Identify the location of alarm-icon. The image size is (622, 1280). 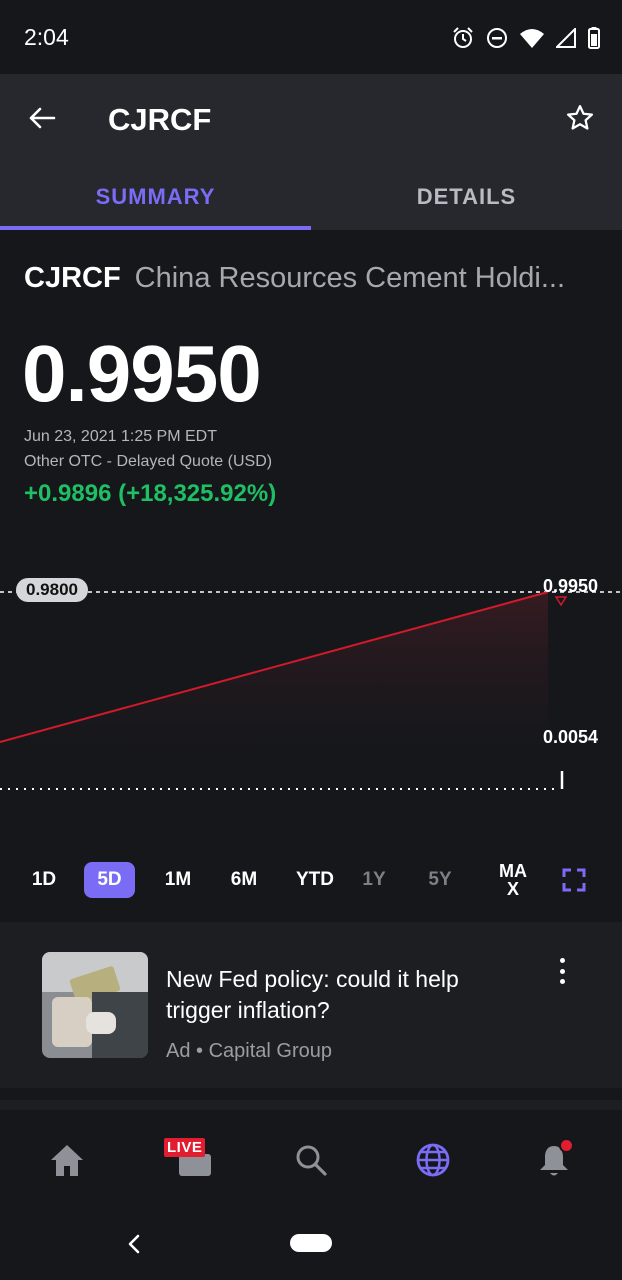
(463, 37).